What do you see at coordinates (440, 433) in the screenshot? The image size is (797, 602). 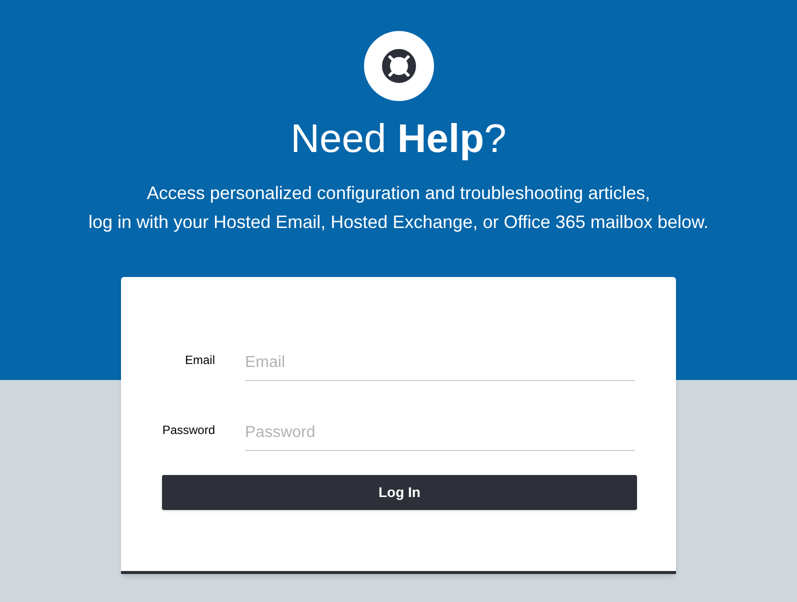 I see `input-field: Password` at bounding box center [440, 433].